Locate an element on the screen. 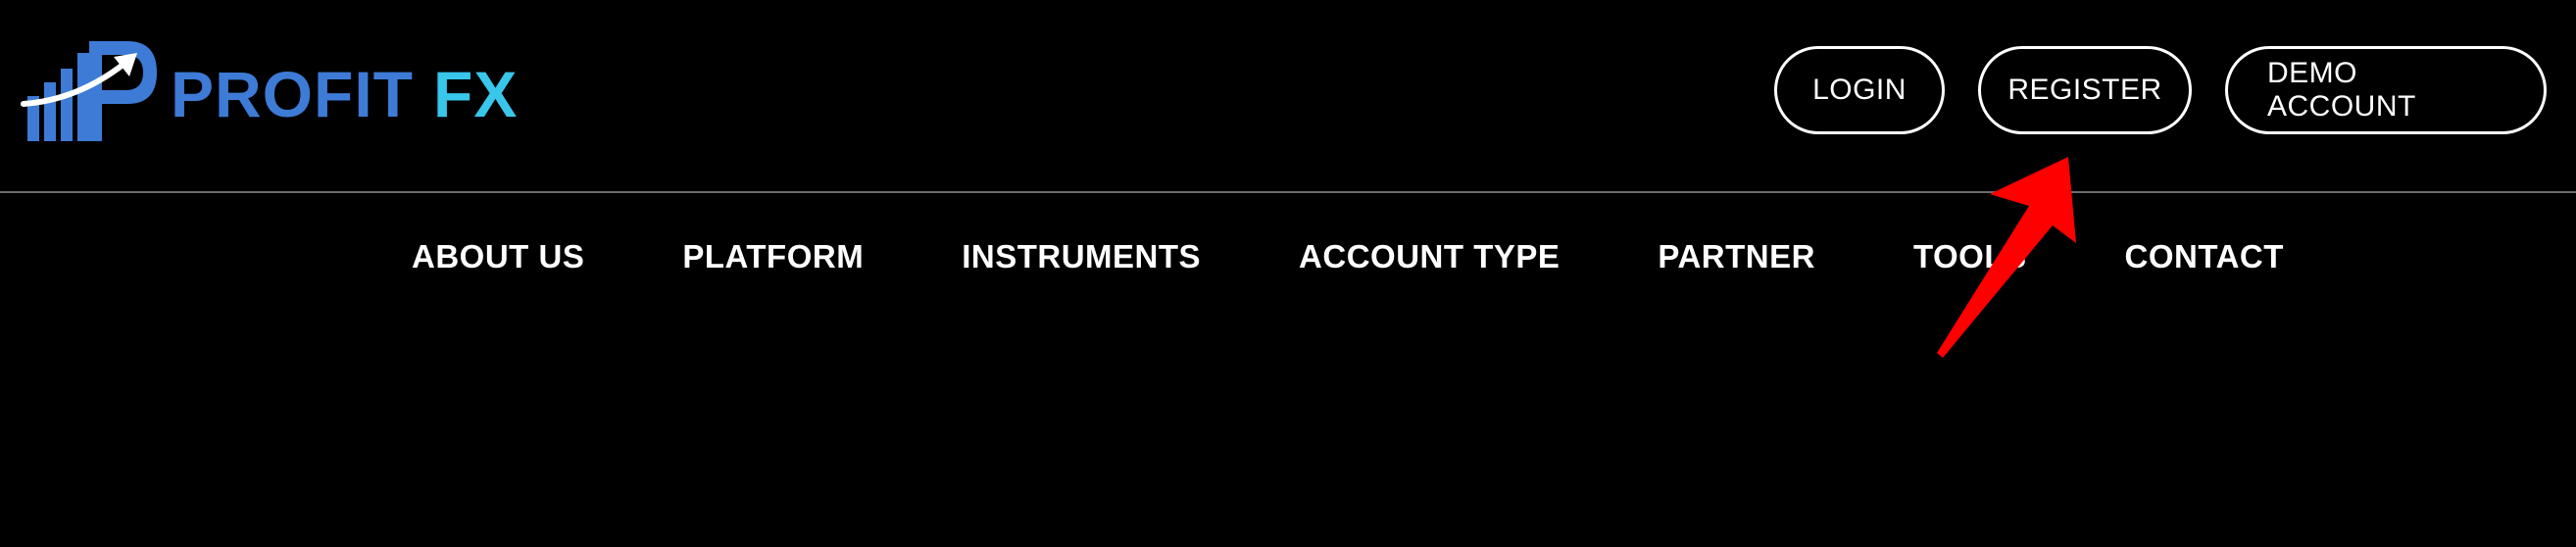 The width and height of the screenshot is (2576, 547). logo-chart-icon is located at coordinates (89, 91).